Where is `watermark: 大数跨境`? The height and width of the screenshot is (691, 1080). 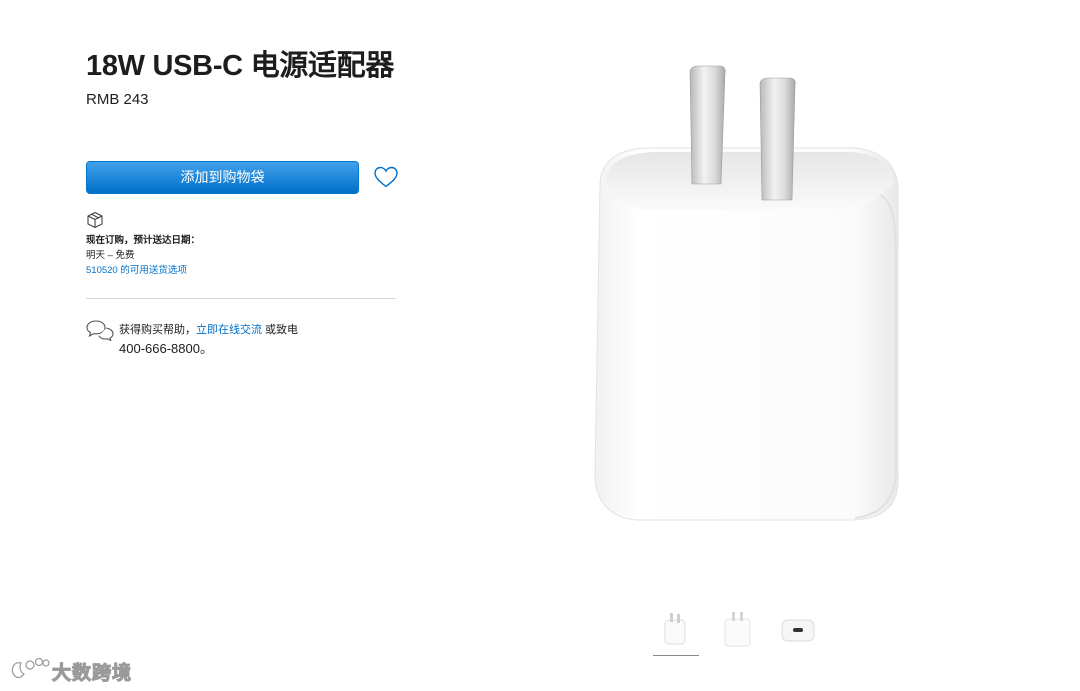 watermark: 大数跨境 is located at coordinates (78, 670).